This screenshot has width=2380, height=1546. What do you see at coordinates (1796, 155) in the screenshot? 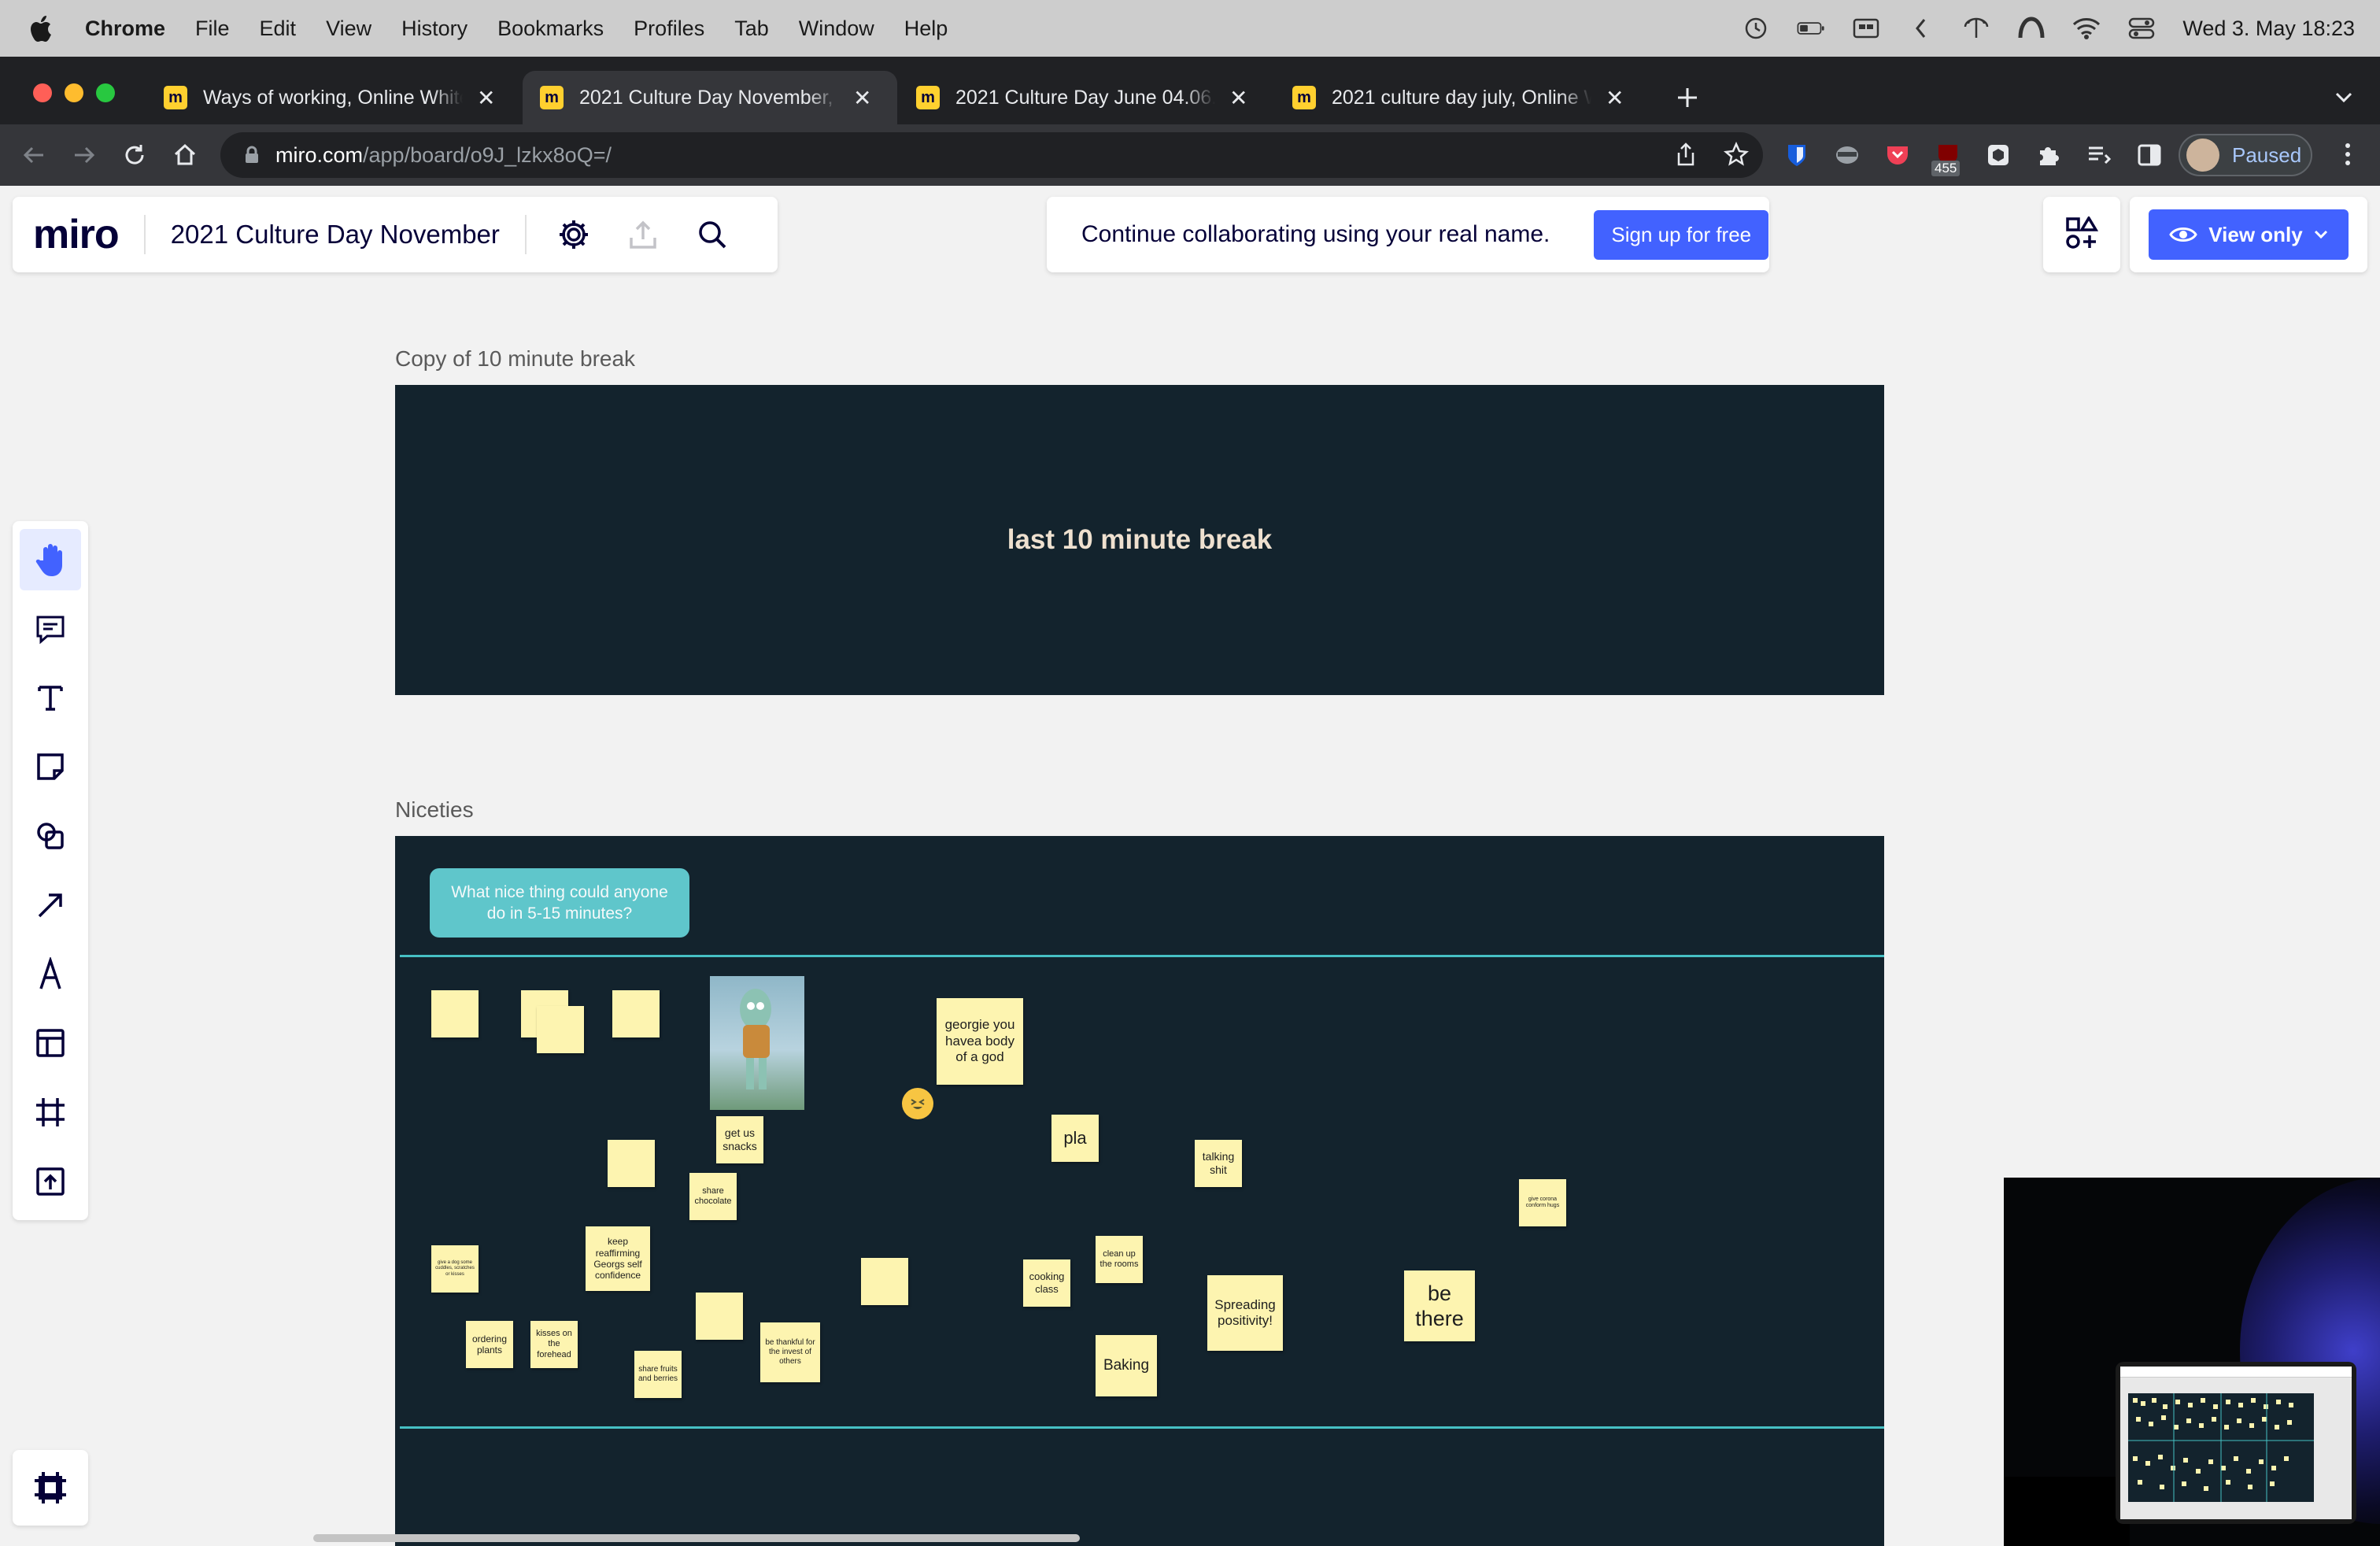
I see `bitwarden-shield-icon` at bounding box center [1796, 155].